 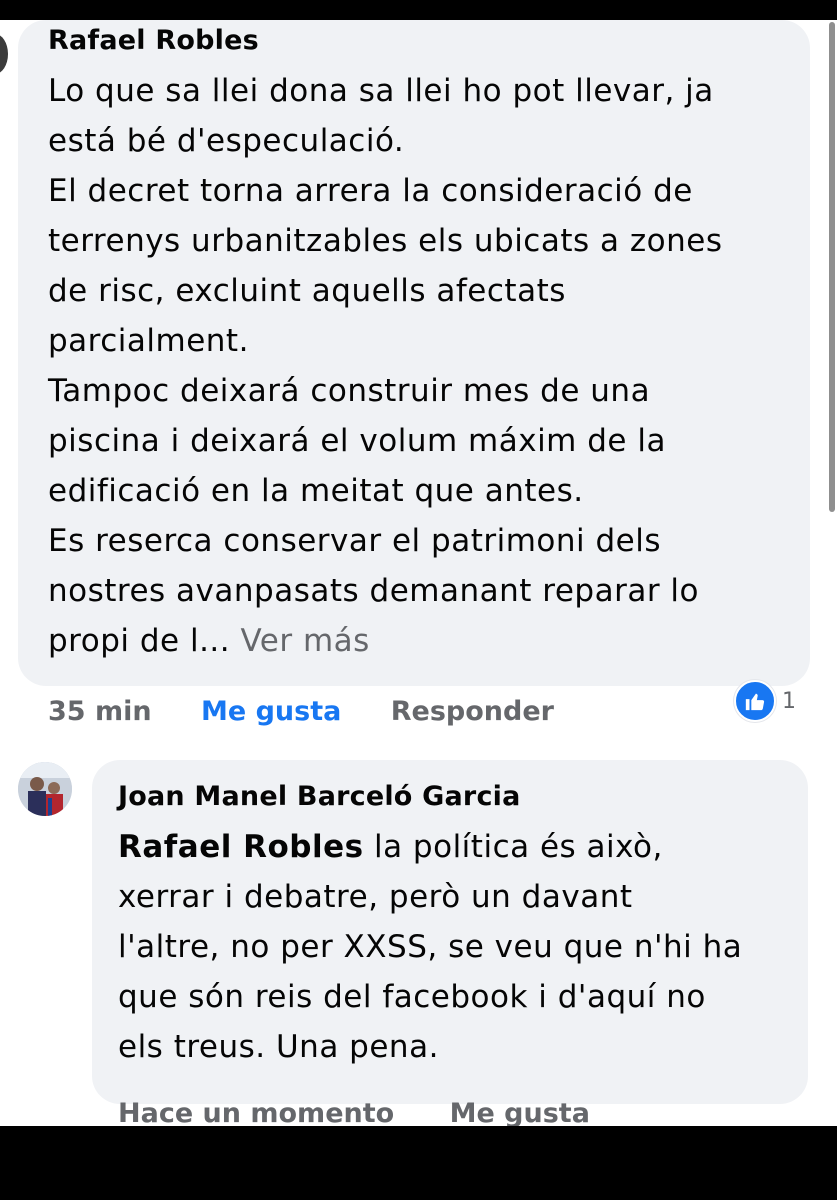 What do you see at coordinates (419, 41) in the screenshot?
I see `comment-author: Rafael Robles` at bounding box center [419, 41].